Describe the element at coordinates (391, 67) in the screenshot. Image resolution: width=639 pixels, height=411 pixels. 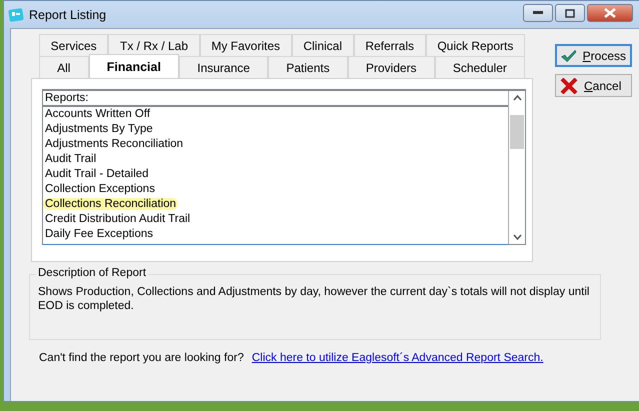
I see `tab: Providers` at that location.